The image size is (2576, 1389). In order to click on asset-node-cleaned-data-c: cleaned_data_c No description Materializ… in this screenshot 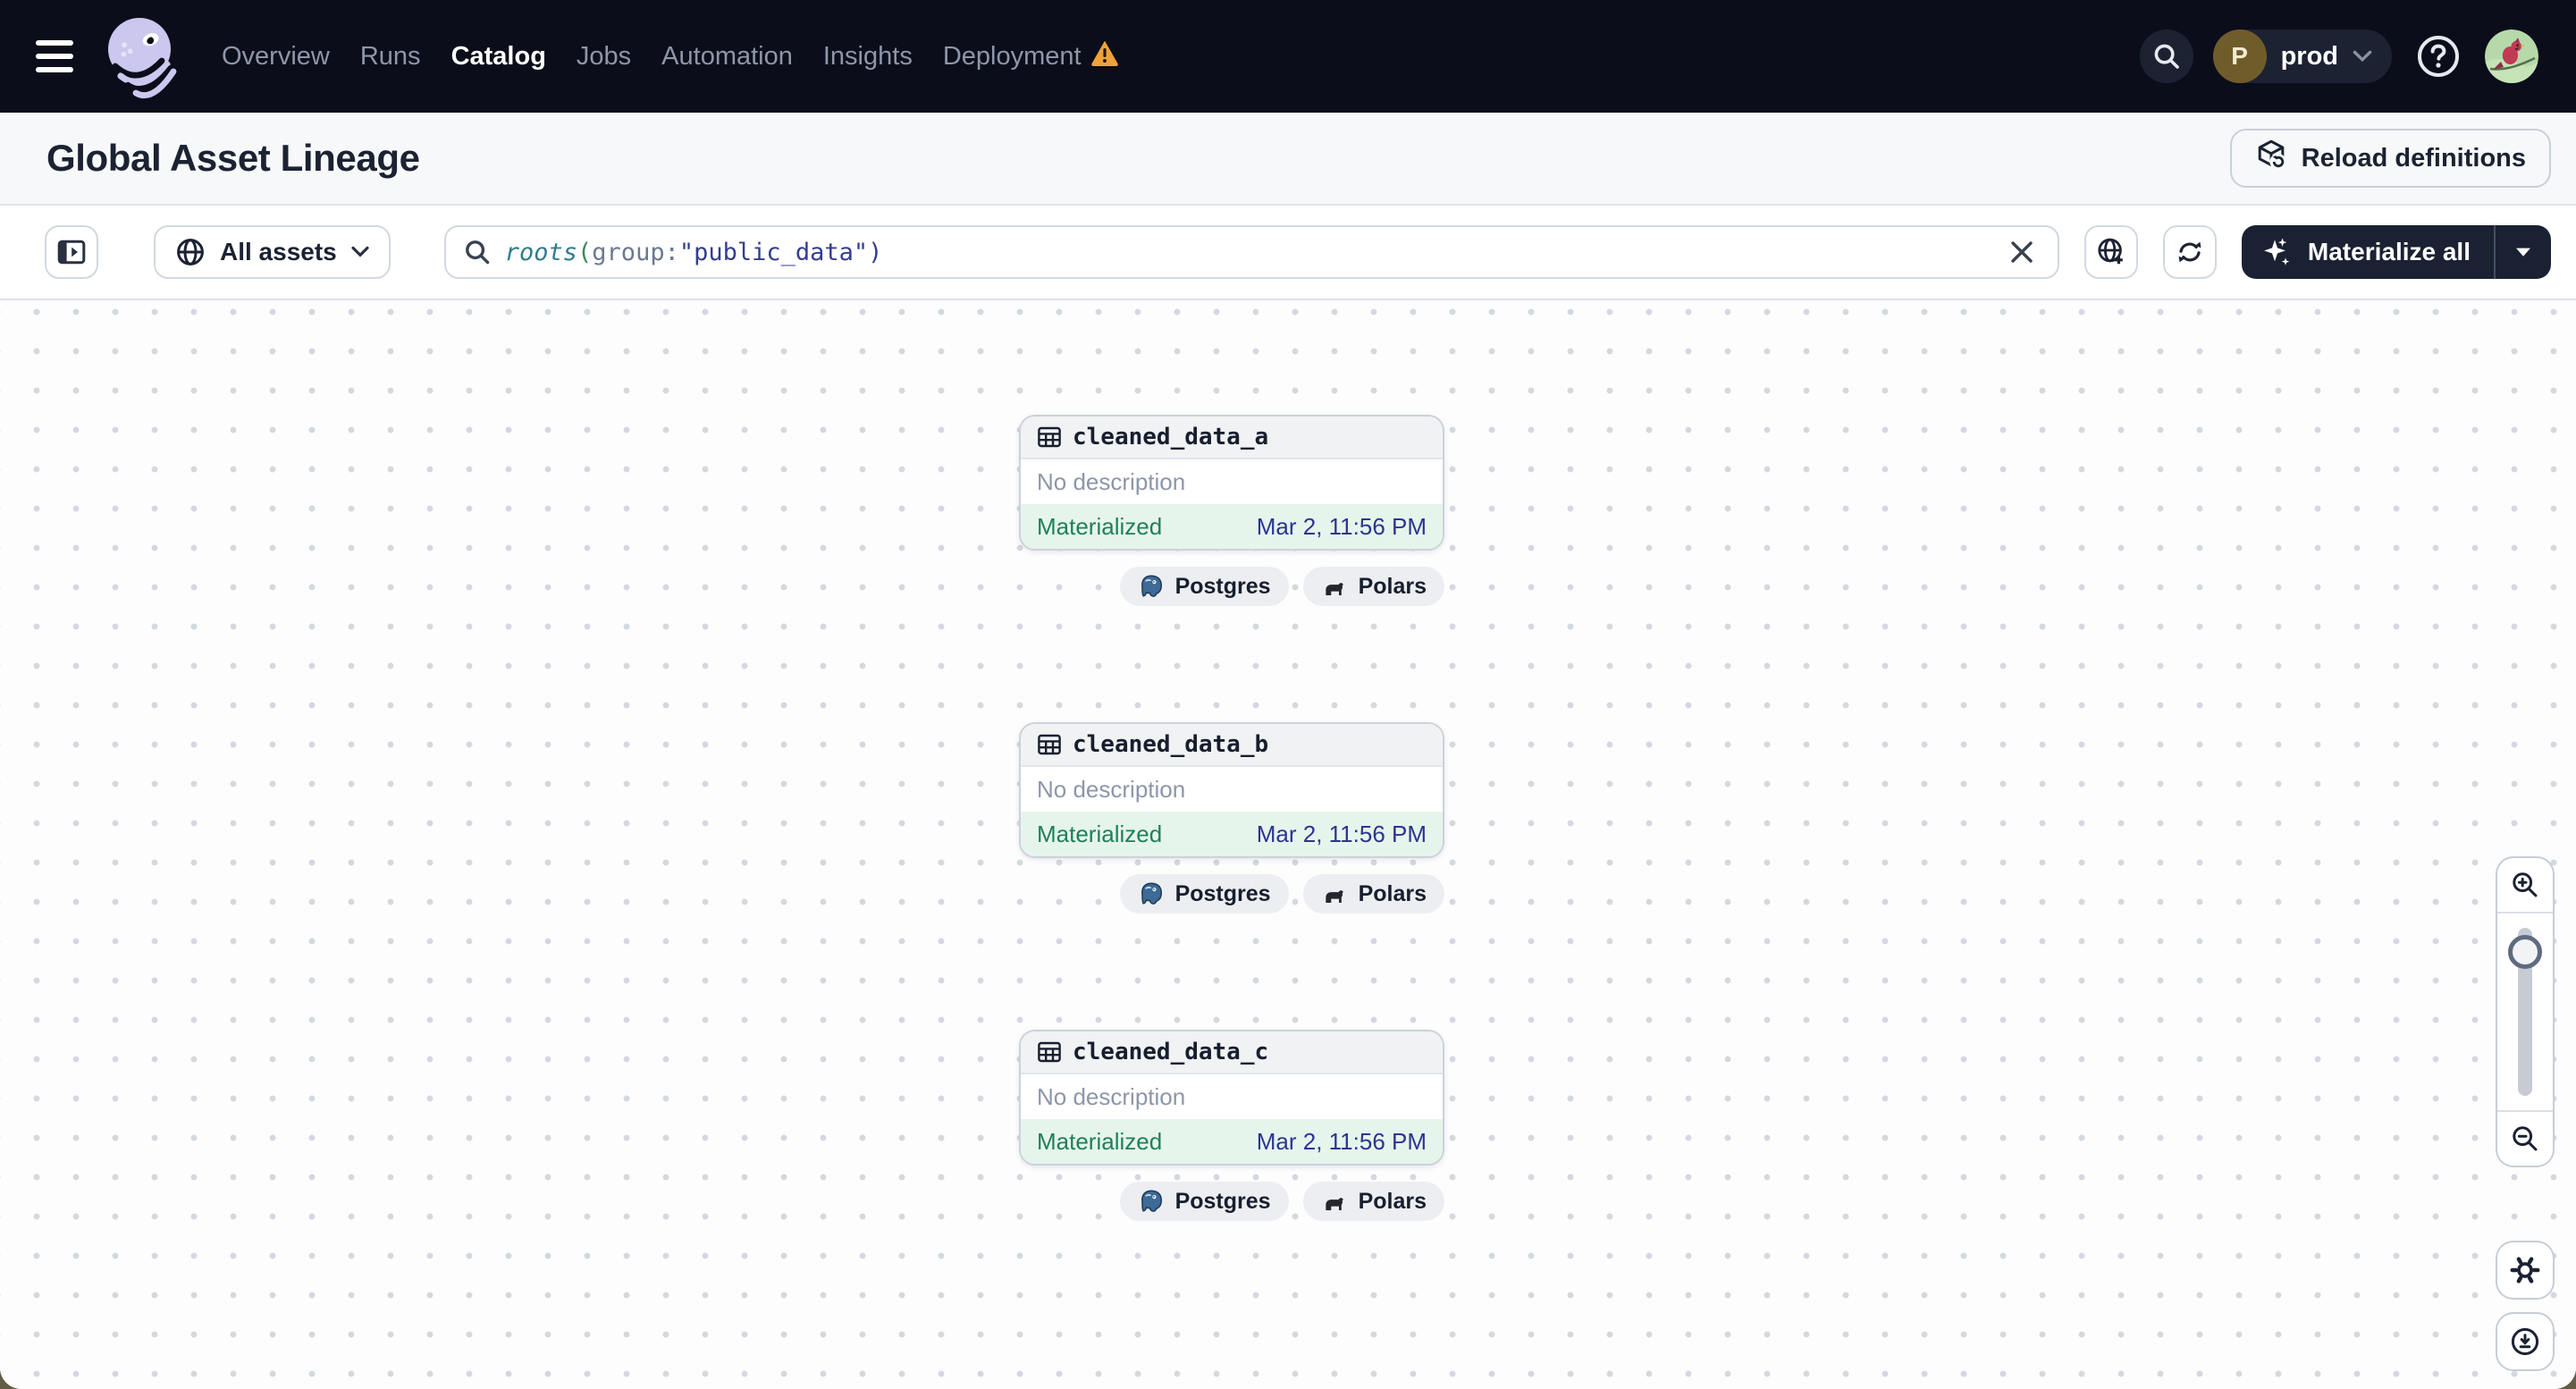, I will do `click(1232, 1098)`.